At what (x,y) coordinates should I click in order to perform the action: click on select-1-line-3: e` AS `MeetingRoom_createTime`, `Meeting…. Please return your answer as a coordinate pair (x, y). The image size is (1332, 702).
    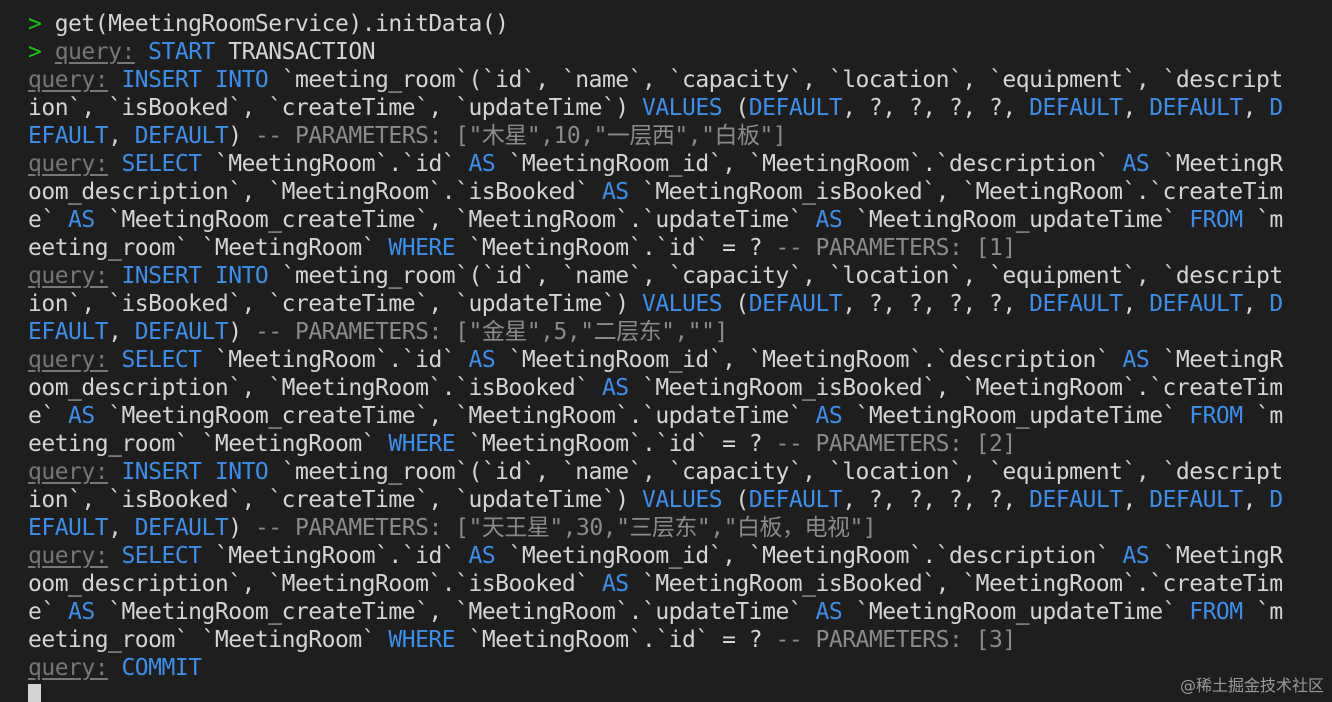
    Looking at the image, I should click on (680, 220).